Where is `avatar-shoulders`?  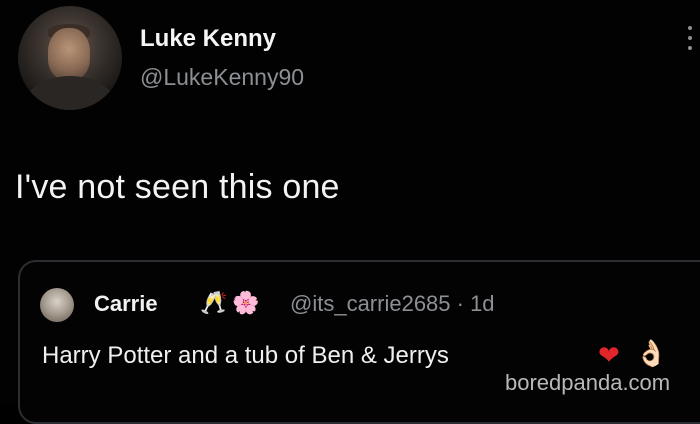 avatar-shoulders is located at coordinates (70, 93).